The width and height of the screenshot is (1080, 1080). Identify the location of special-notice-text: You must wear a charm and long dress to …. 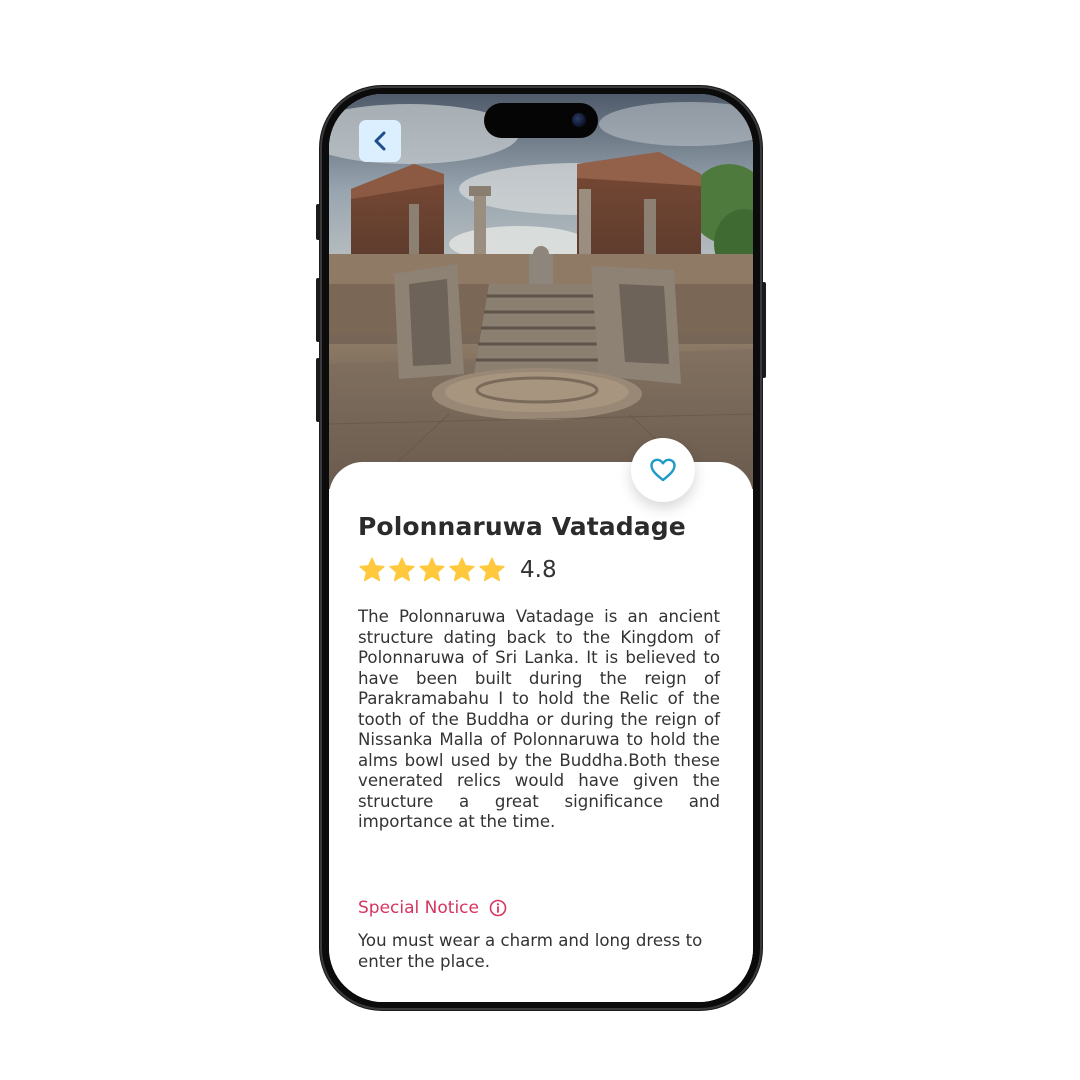
(530, 951).